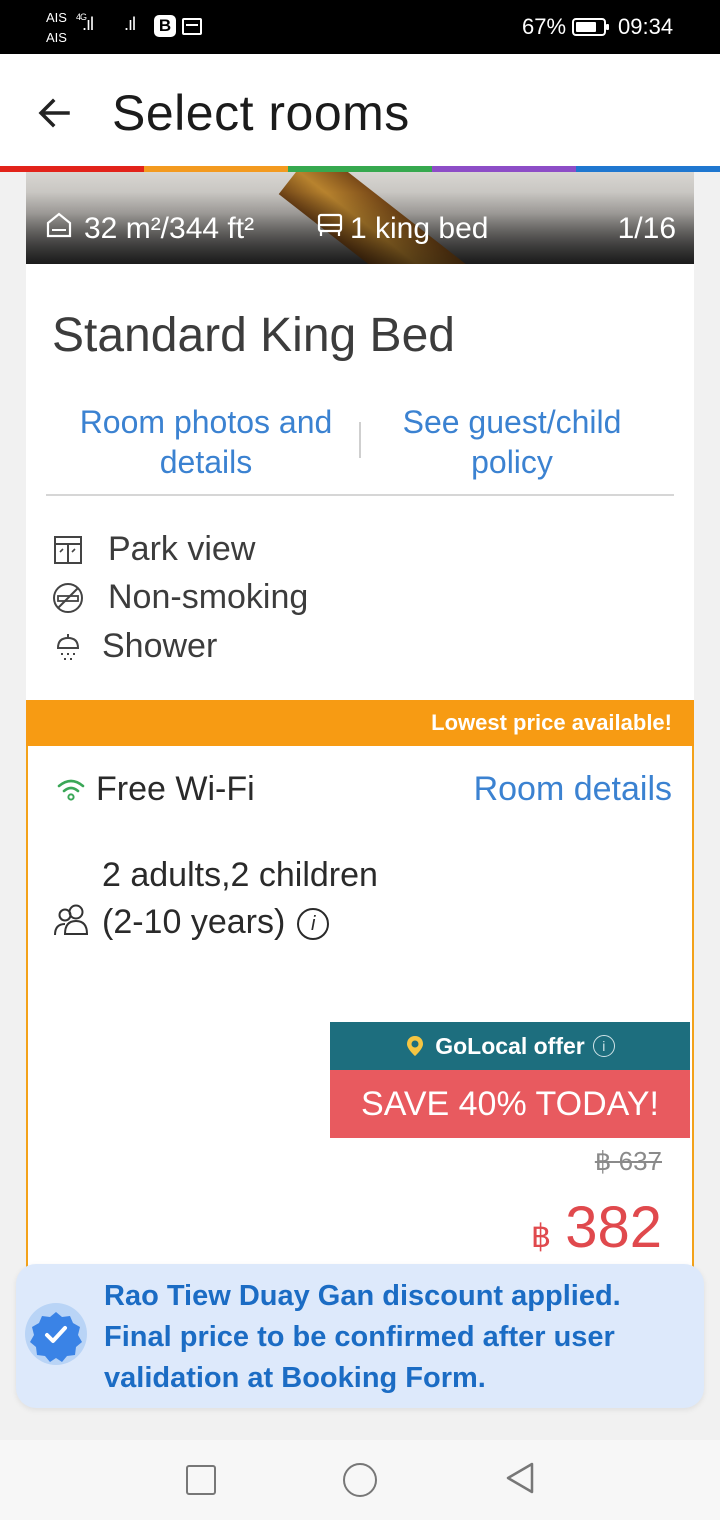 This screenshot has height=1520, width=720. Describe the element at coordinates (573, 789) in the screenshot. I see `room-details-link: Room details` at that location.